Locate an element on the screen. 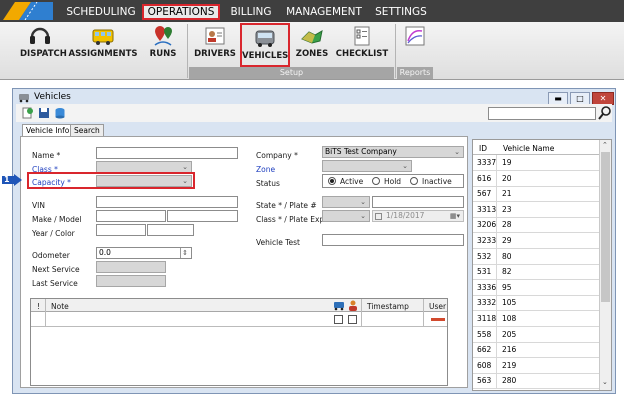 This screenshot has width=624, height=404. list-scrollbar: ⌃ ⌄ is located at coordinates (605, 265).